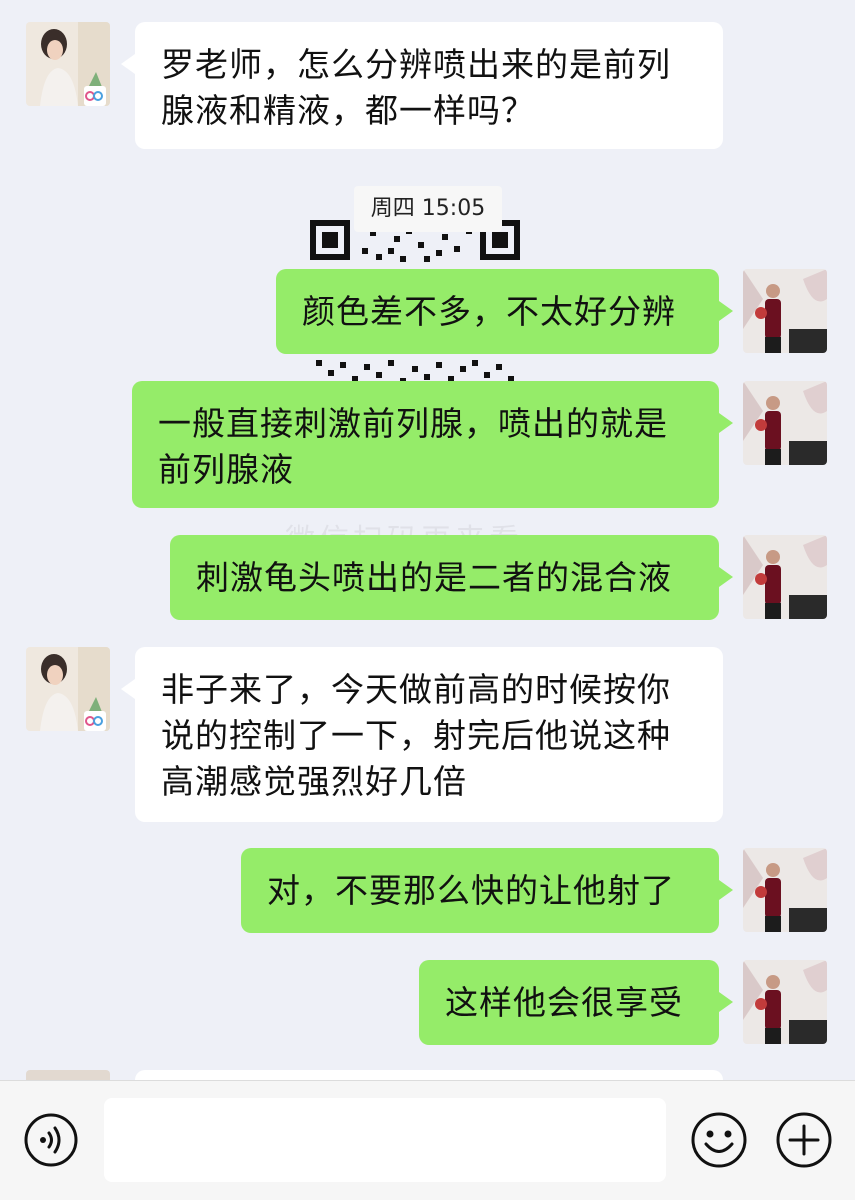 The width and height of the screenshot is (855, 1200). I want to click on message-input, so click(385, 1140).